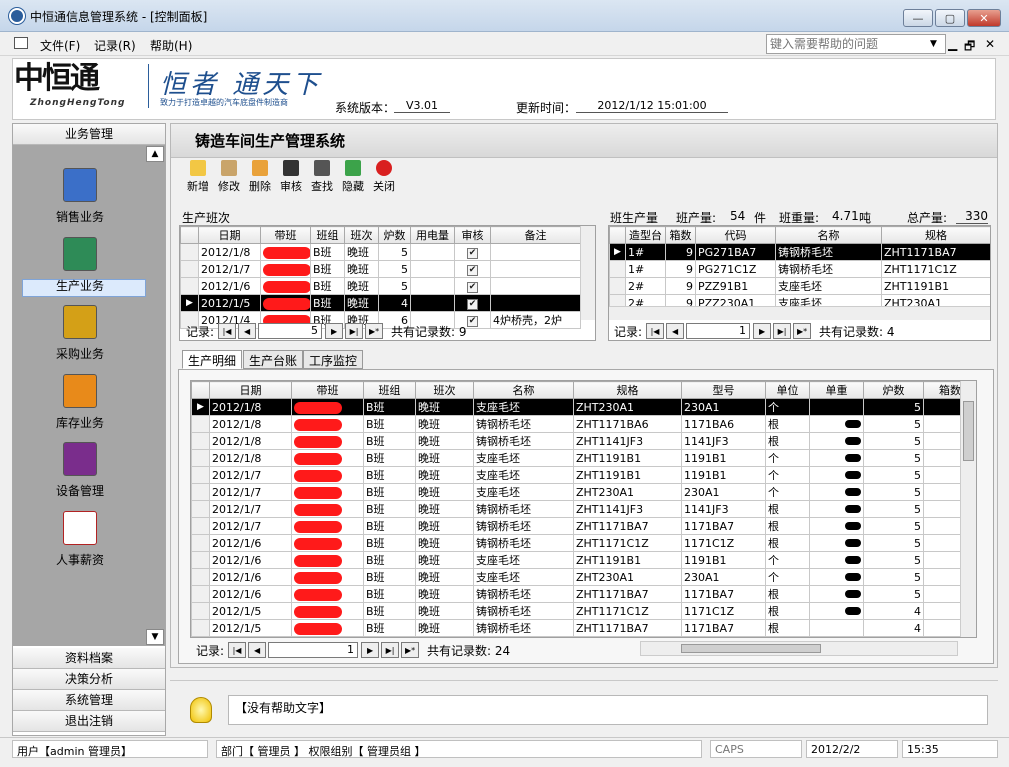  Describe the element at coordinates (229, 177) in the screenshot. I see `edit-button: 修改` at that location.